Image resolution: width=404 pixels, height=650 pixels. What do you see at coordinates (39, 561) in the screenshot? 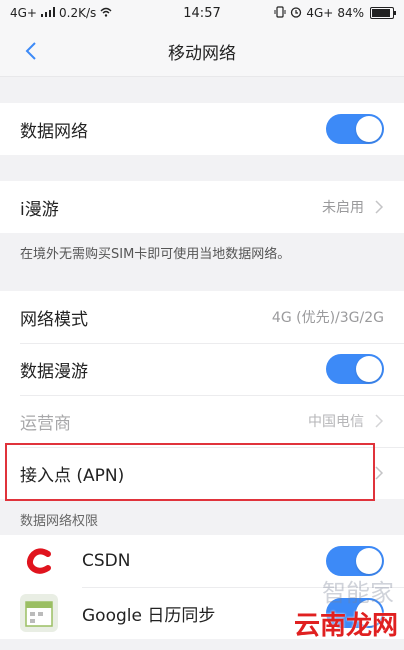
I see `csdn-app-icon` at bounding box center [39, 561].